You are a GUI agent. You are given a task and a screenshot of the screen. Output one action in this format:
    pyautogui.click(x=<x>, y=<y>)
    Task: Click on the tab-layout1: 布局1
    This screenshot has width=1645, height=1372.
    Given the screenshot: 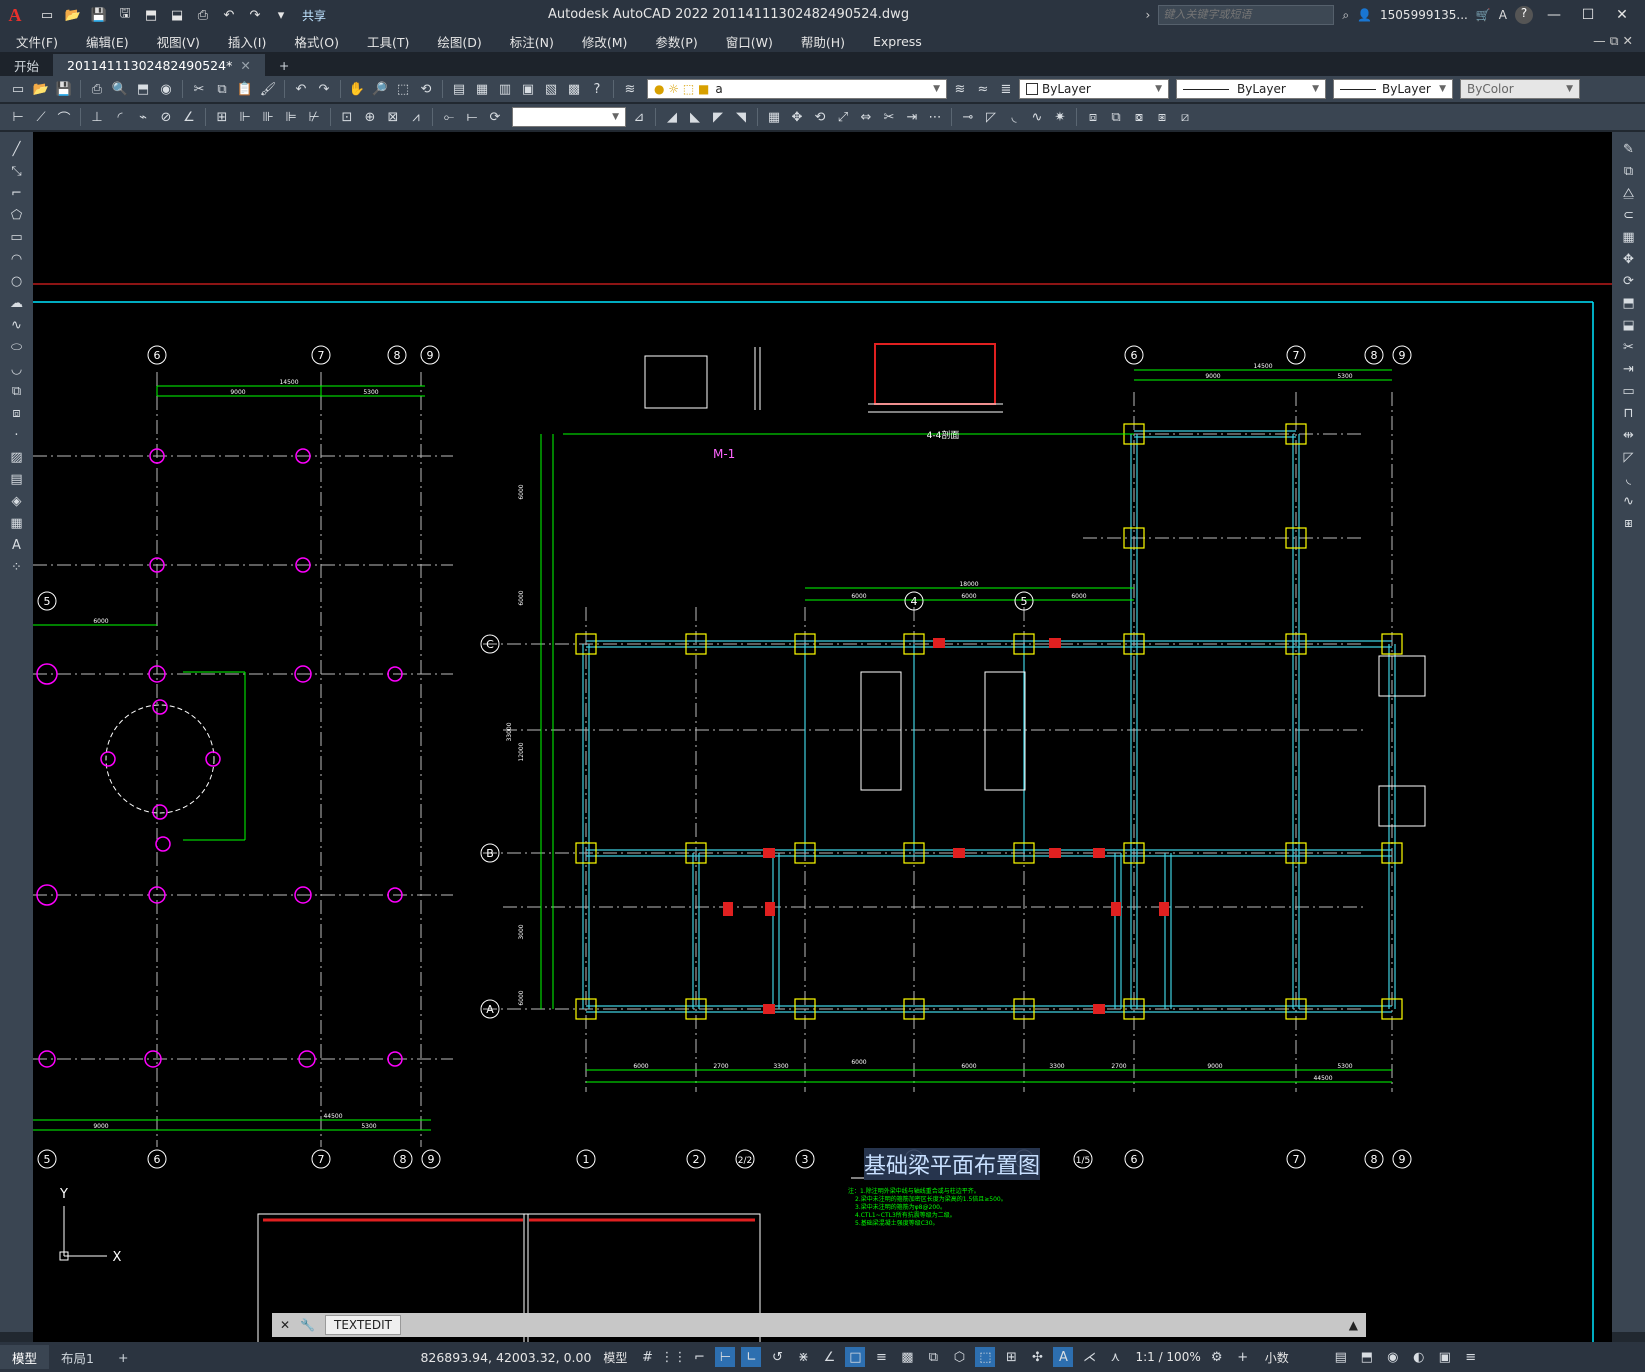 What is the action you would take?
    pyautogui.click(x=77, y=1357)
    